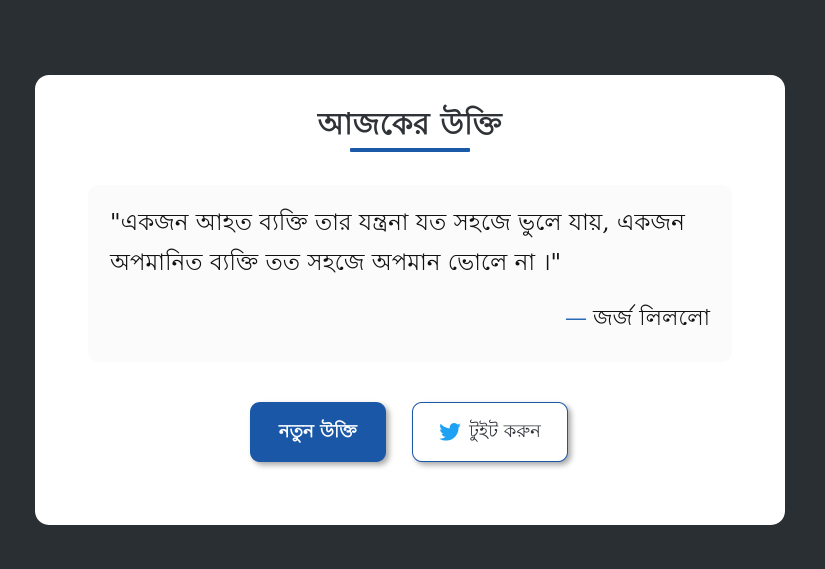  What do you see at coordinates (651, 318) in the screenshot?
I see `author-name: জর্জ লিললো` at bounding box center [651, 318].